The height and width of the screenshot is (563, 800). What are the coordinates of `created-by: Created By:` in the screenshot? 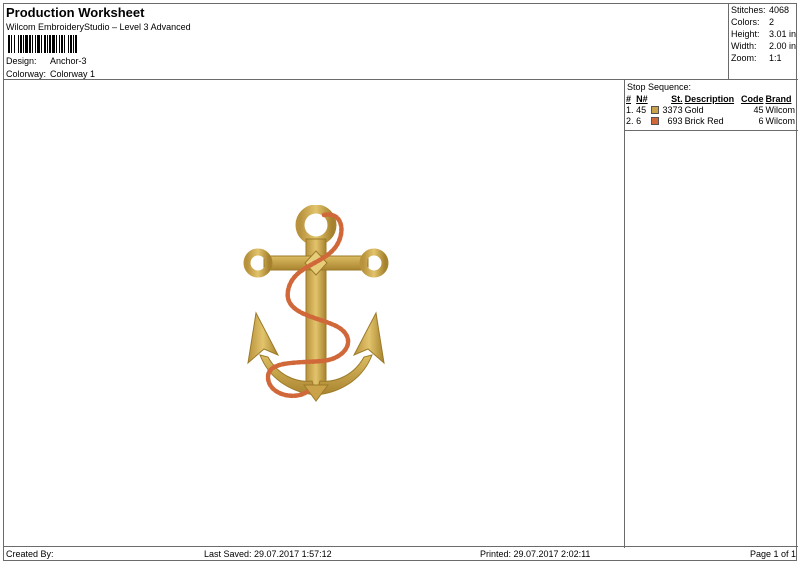 It's located at (30, 554).